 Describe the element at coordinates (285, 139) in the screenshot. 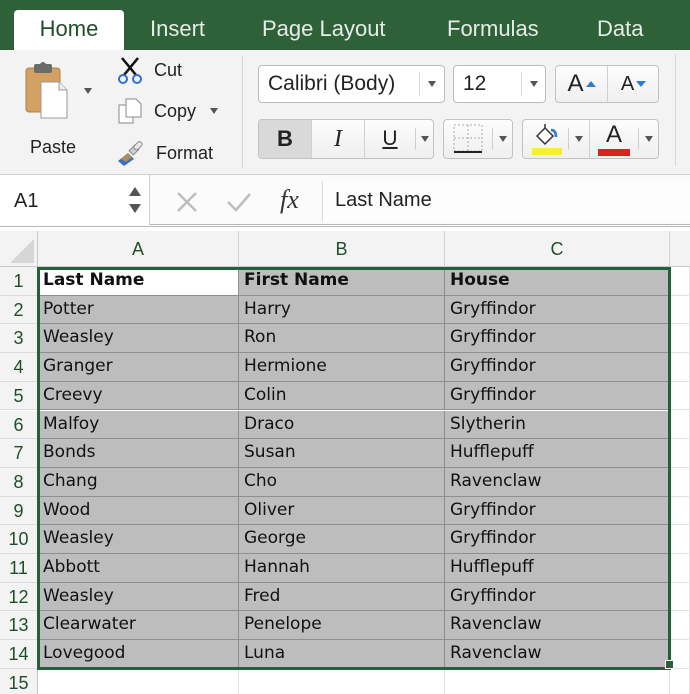

I see `bold-button: B` at that location.